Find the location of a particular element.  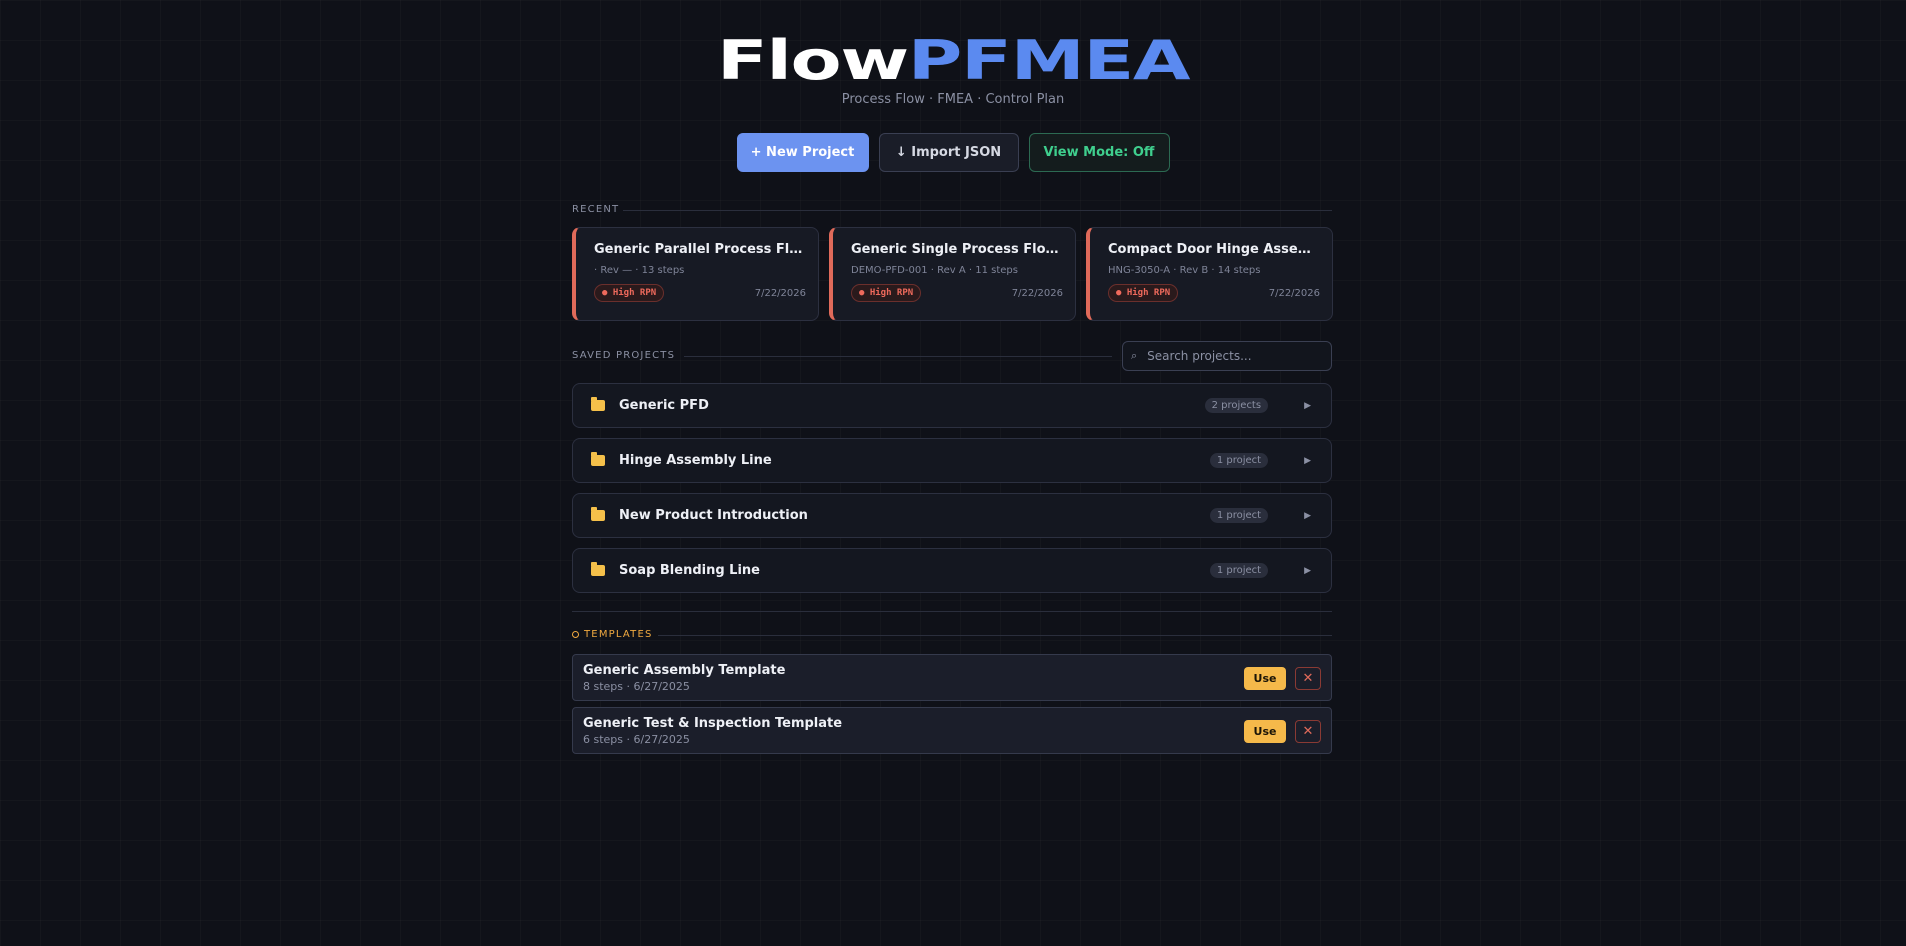

view-mode-toggle: View Mode: Off is located at coordinates (1099, 152).